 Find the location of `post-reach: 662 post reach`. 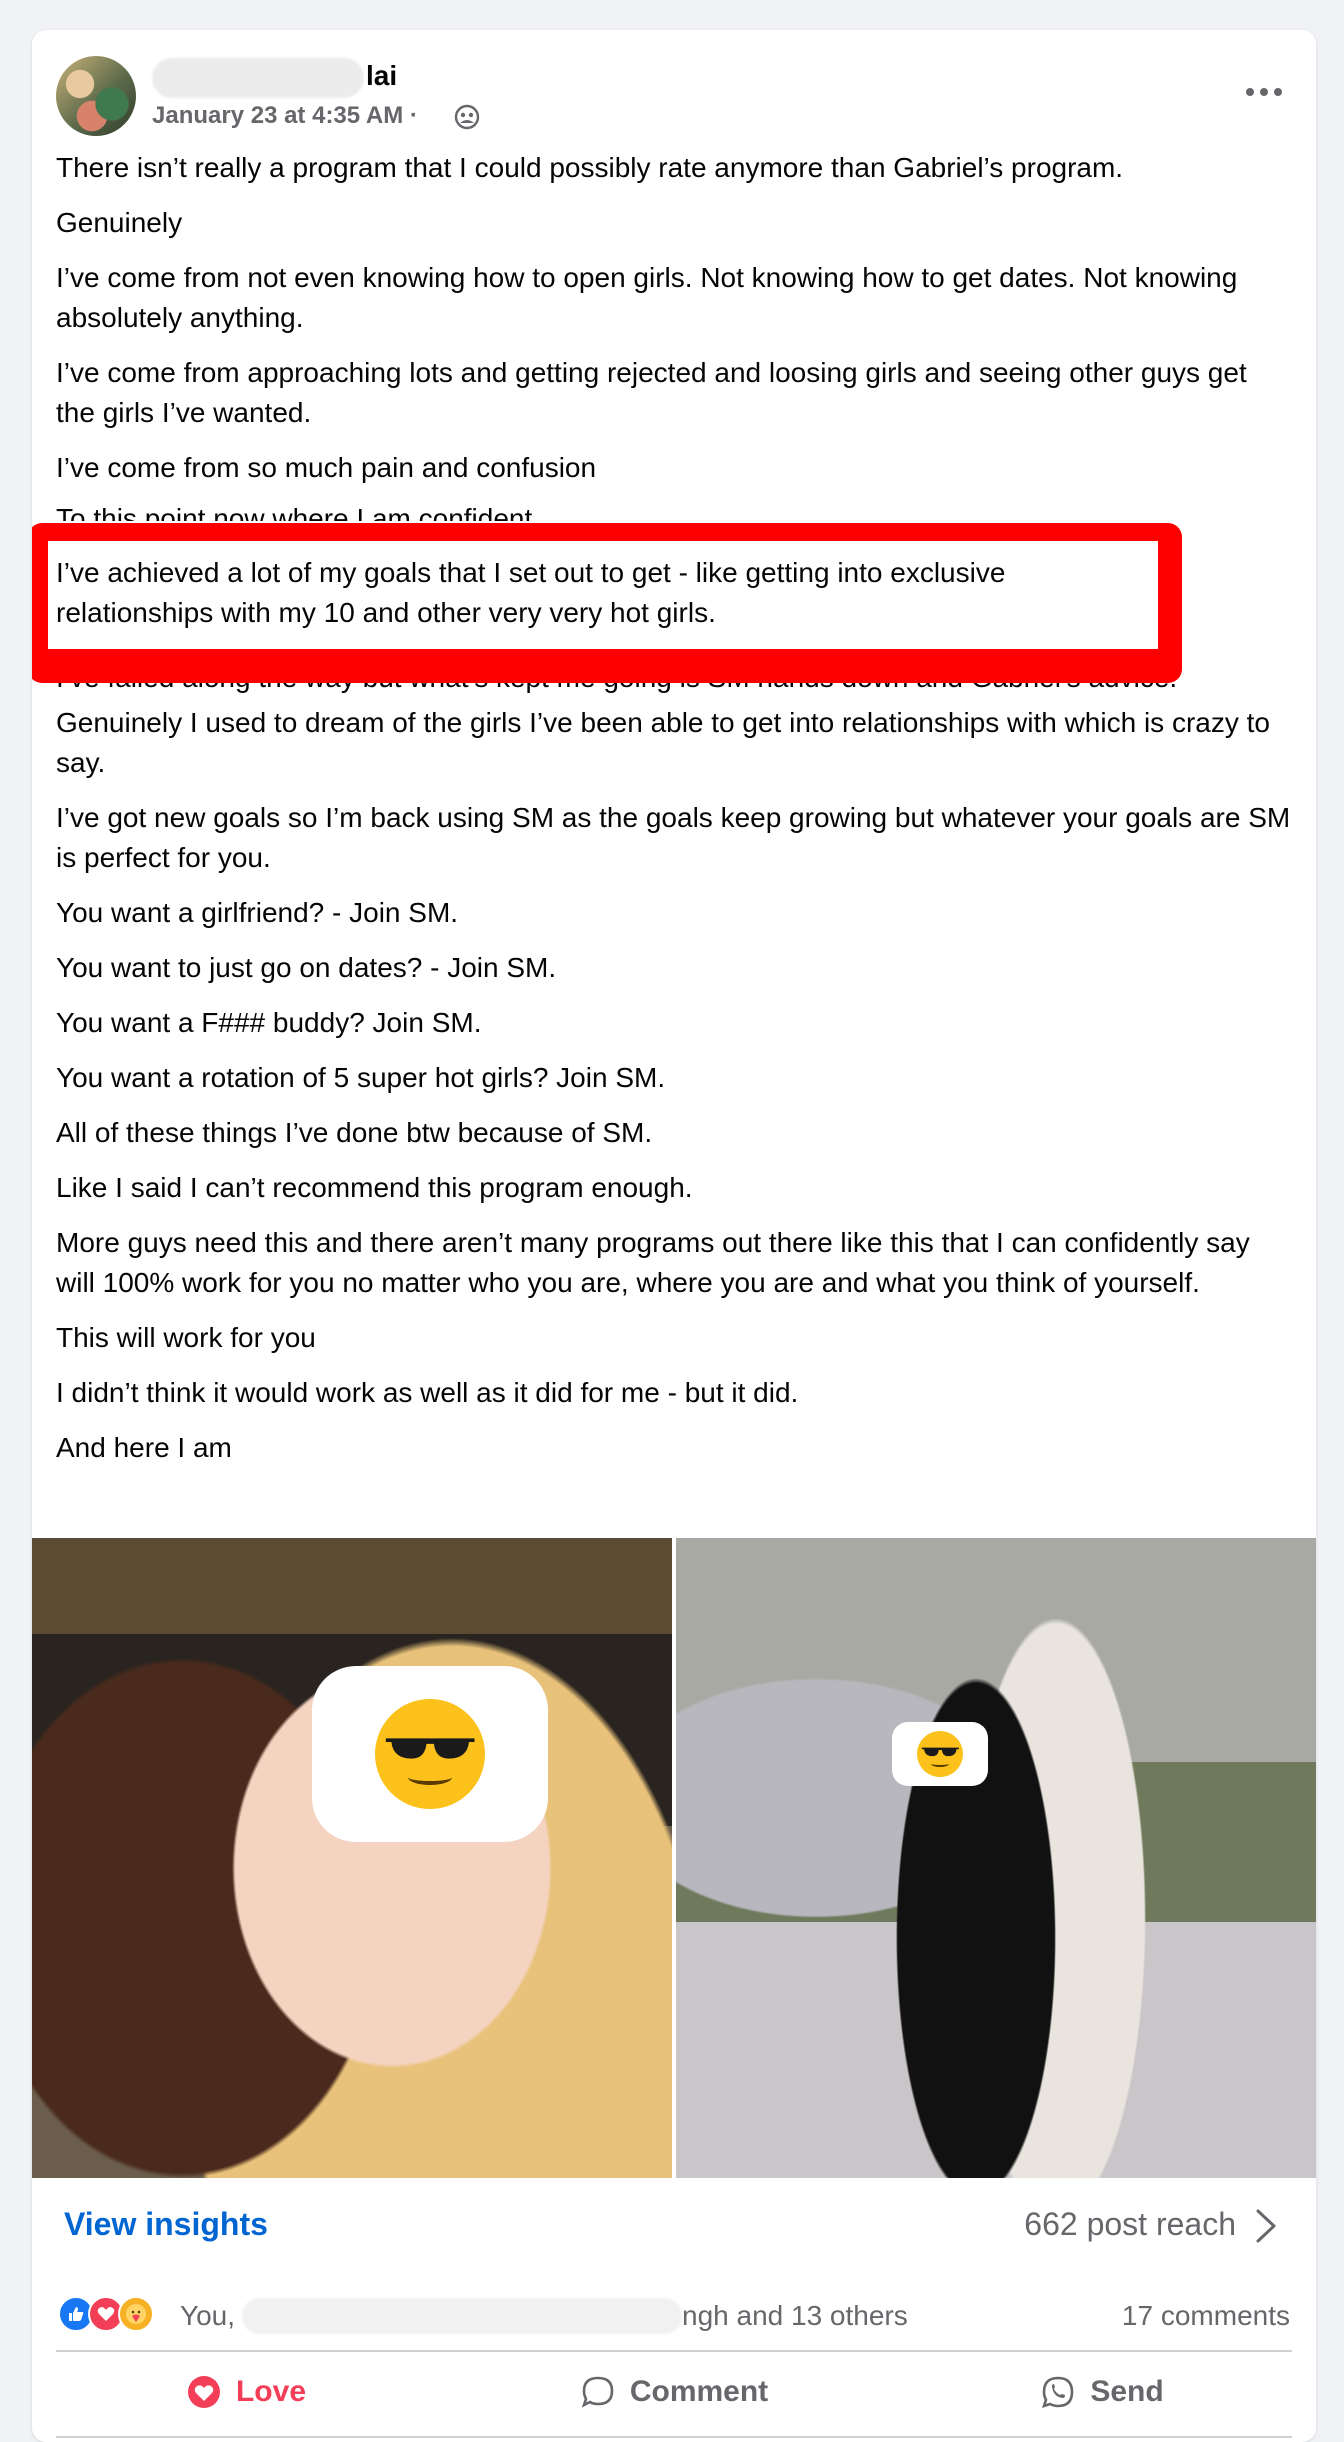

post-reach: 662 post reach is located at coordinates (1130, 2224).